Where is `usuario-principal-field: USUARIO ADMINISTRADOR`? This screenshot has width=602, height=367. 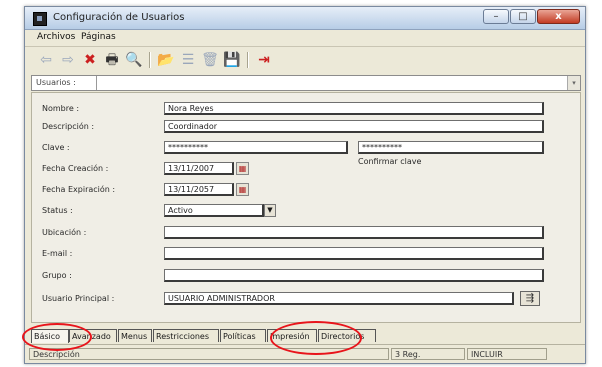
usuario-principal-field: USUARIO ADMINISTRADOR is located at coordinates (339, 298).